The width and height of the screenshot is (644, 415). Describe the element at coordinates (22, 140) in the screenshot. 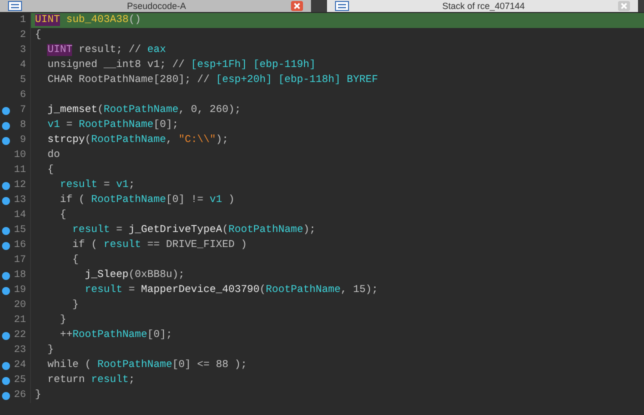

I see `line-number: 9` at that location.